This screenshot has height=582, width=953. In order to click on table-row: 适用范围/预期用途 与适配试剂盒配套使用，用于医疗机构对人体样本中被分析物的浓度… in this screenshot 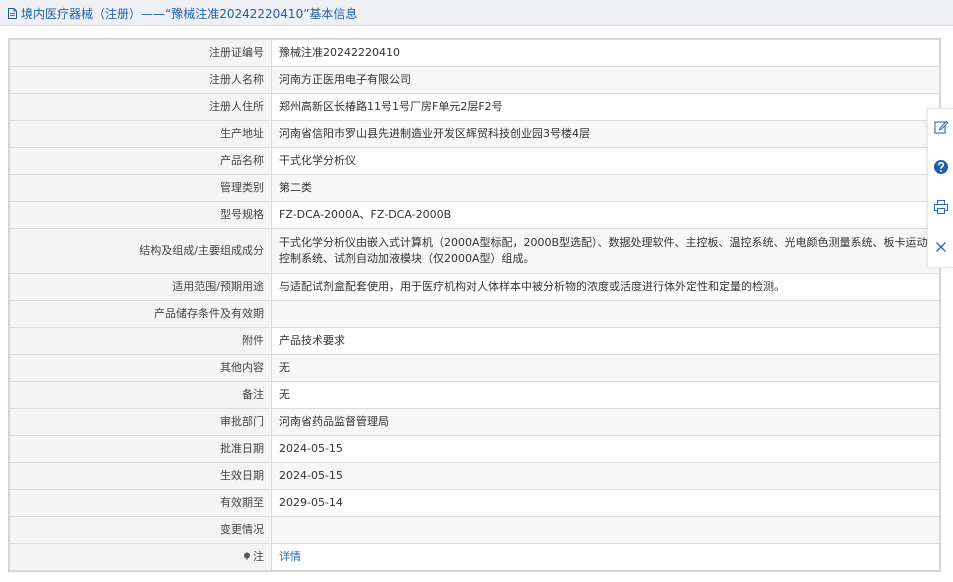, I will do `click(474, 287)`.